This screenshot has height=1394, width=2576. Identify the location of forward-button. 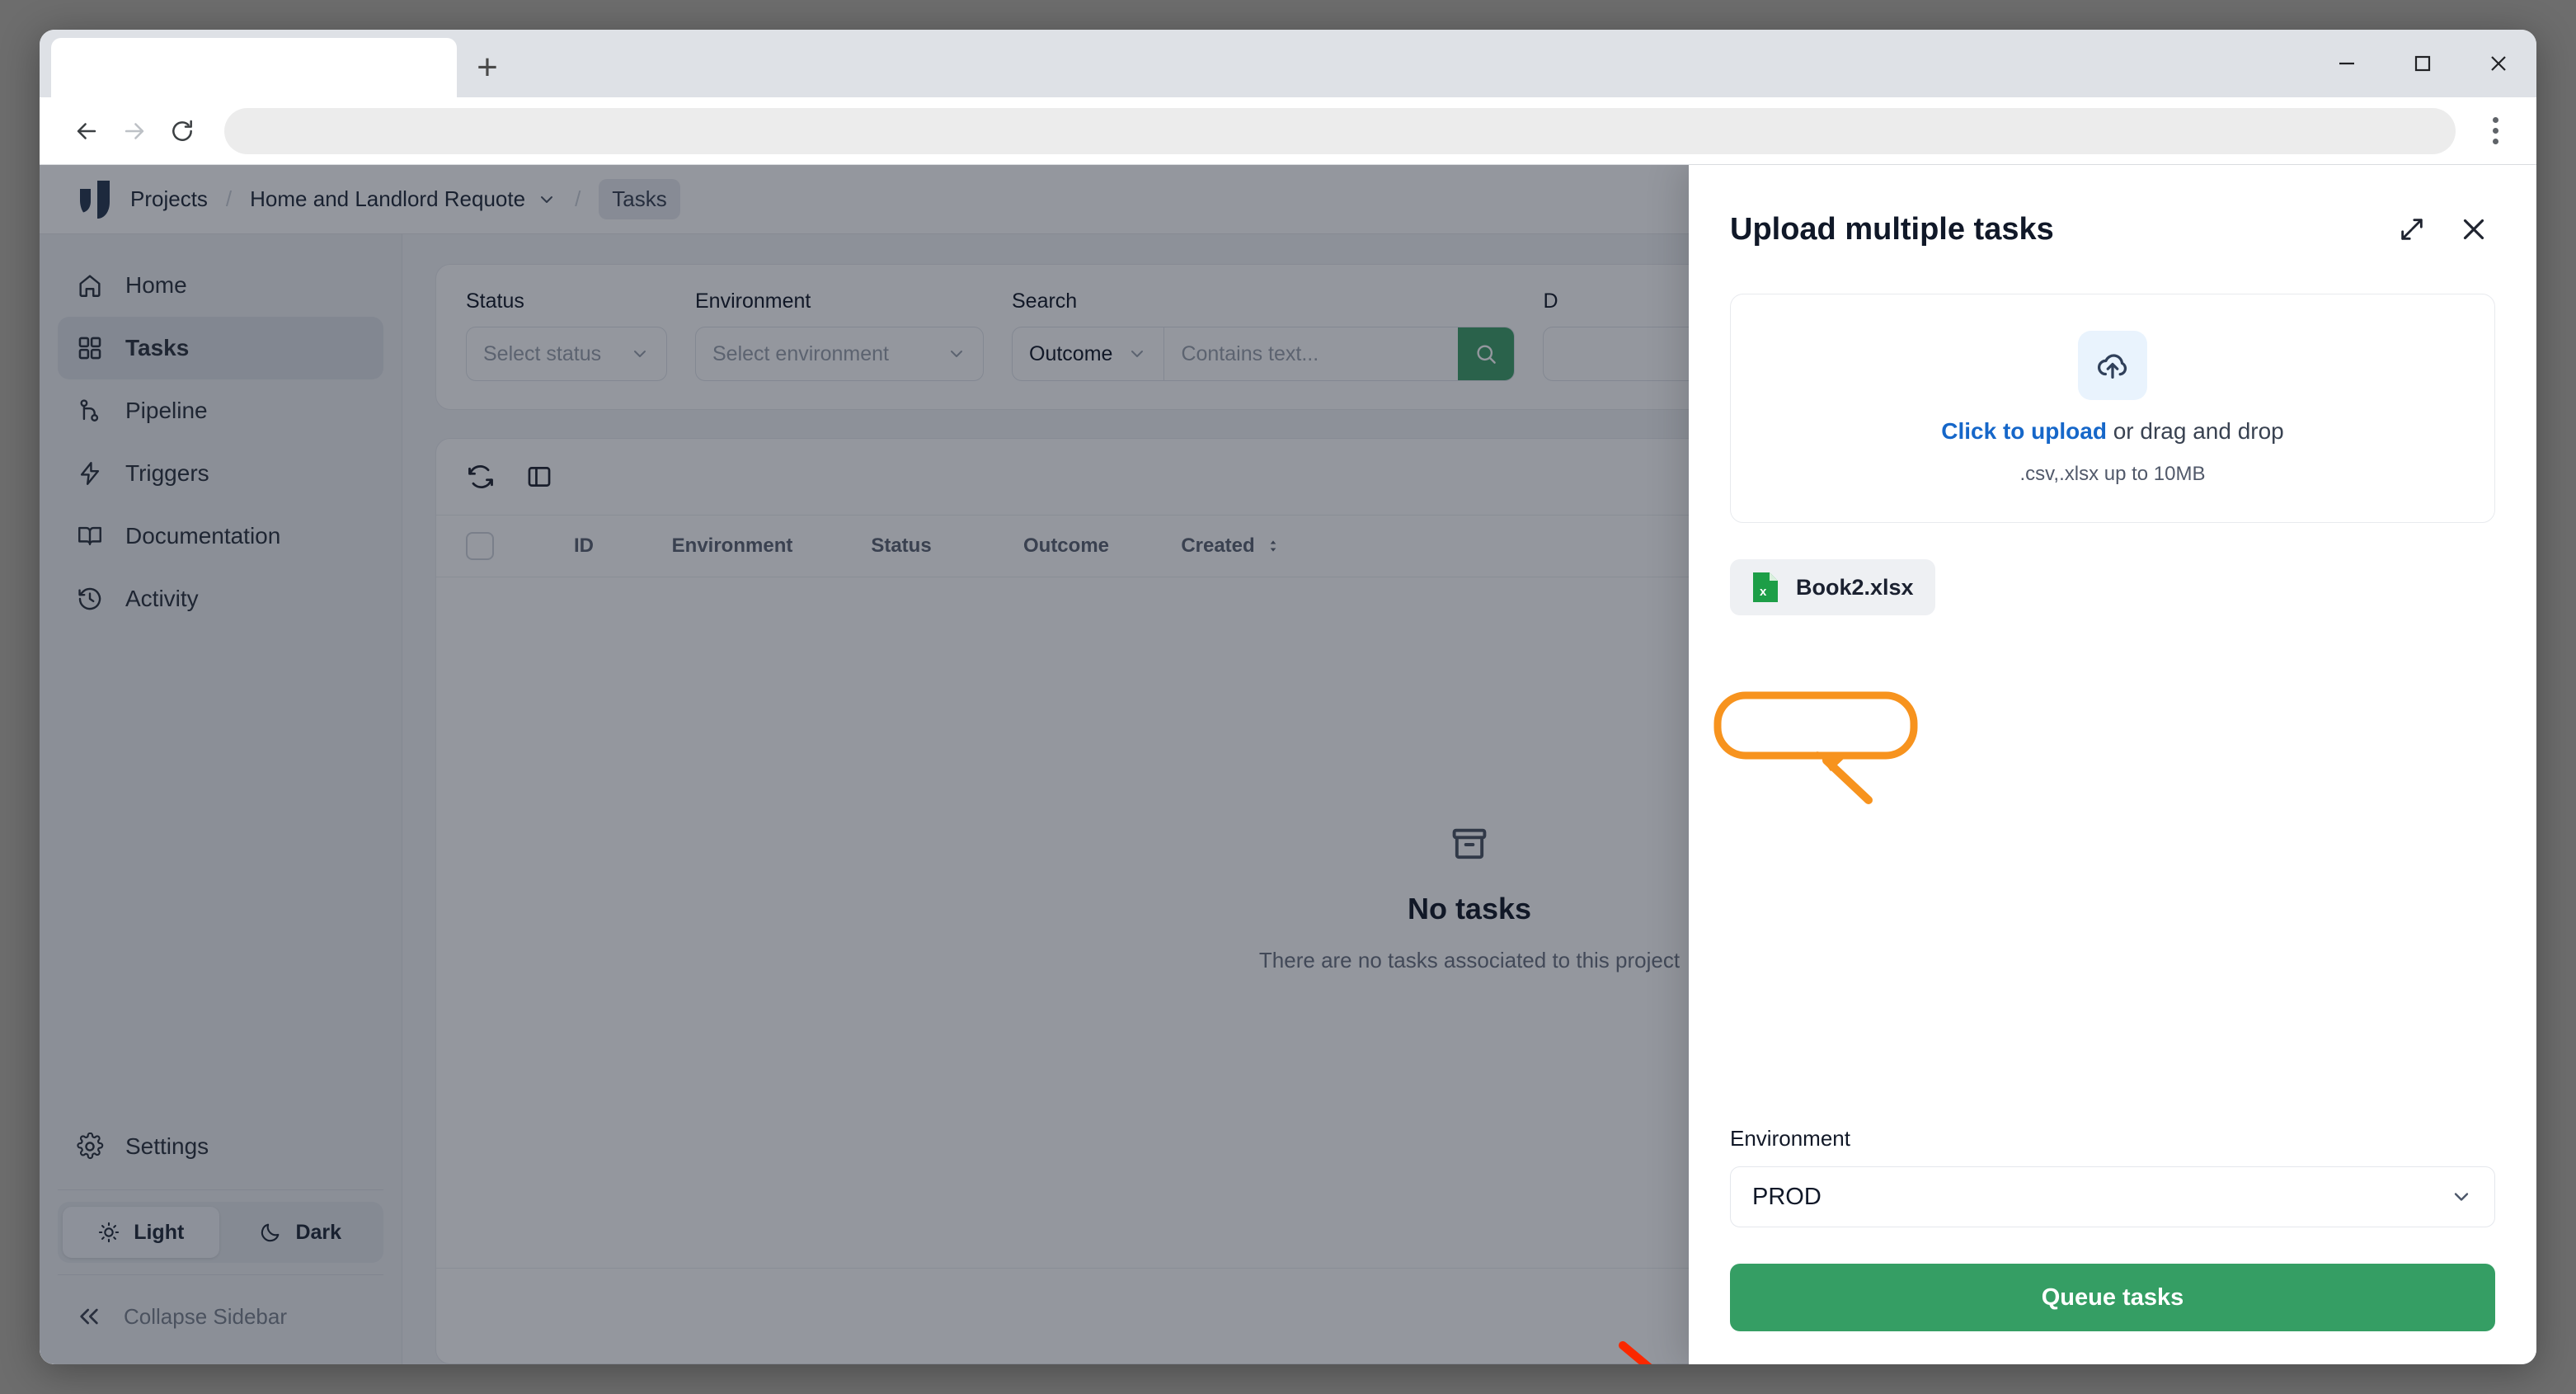
(134, 131).